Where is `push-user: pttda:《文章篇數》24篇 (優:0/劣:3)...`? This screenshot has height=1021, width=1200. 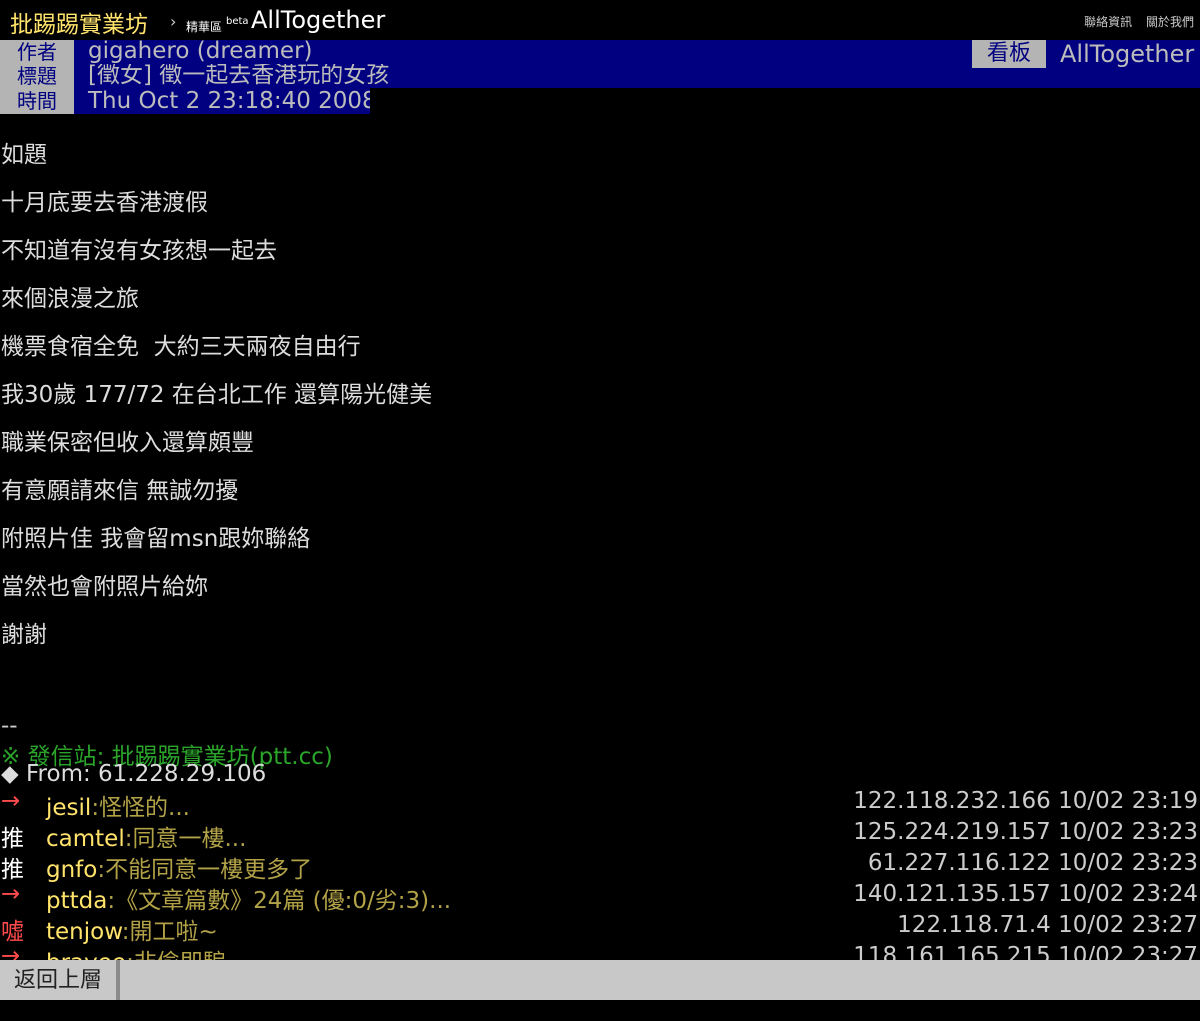
push-user: pttda:《文章篇數》24篇 (優:0/劣:3)... is located at coordinates (248, 898).